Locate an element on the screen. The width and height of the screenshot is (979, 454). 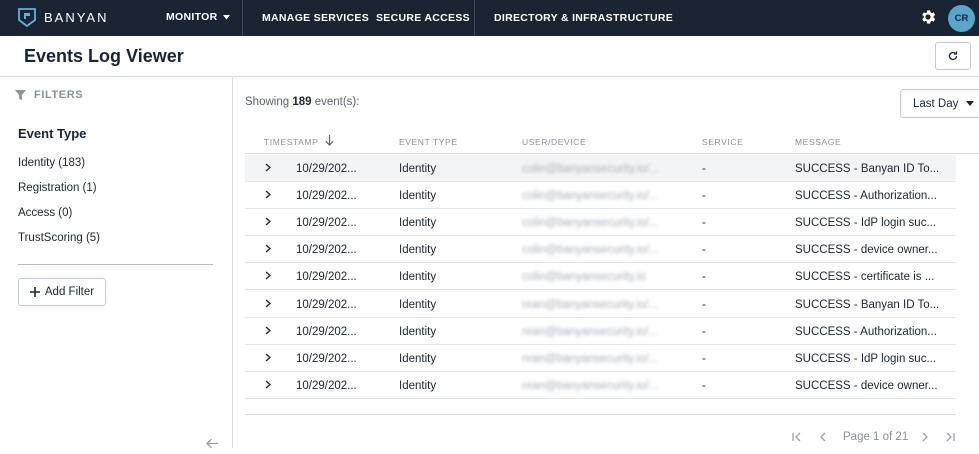
filter-option-registration: Registration (1) is located at coordinates (57, 188).